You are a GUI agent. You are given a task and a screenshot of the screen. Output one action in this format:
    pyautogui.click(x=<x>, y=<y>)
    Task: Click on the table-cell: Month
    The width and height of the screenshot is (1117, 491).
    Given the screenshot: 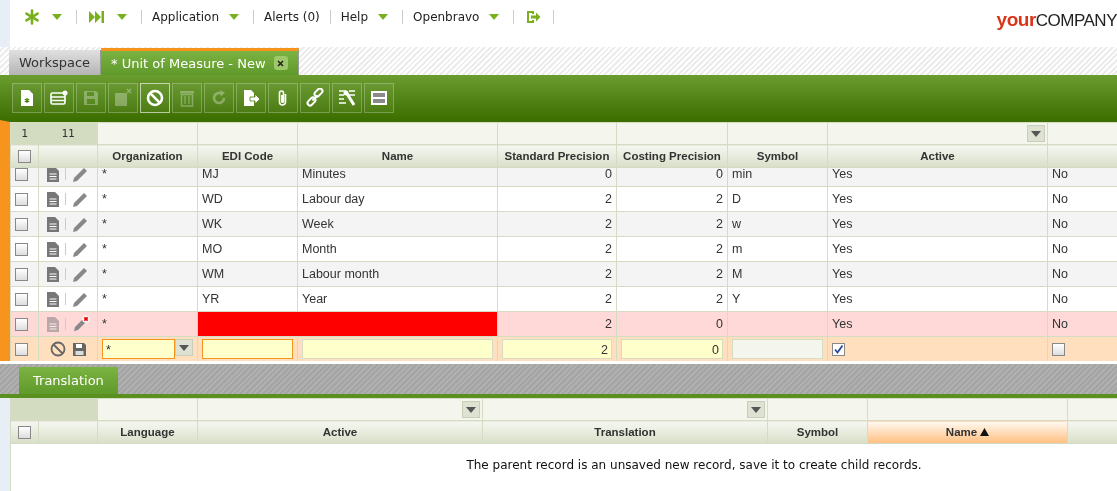 What is the action you would take?
    pyautogui.click(x=397, y=249)
    